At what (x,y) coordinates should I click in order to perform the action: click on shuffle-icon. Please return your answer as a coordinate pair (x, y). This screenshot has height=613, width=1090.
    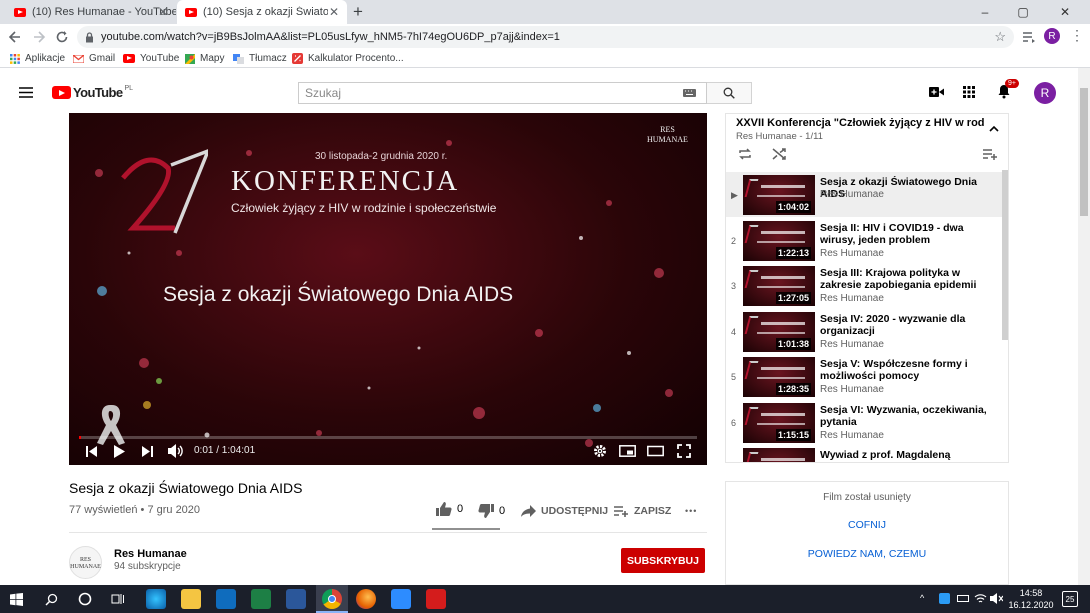
    Looking at the image, I should click on (779, 154).